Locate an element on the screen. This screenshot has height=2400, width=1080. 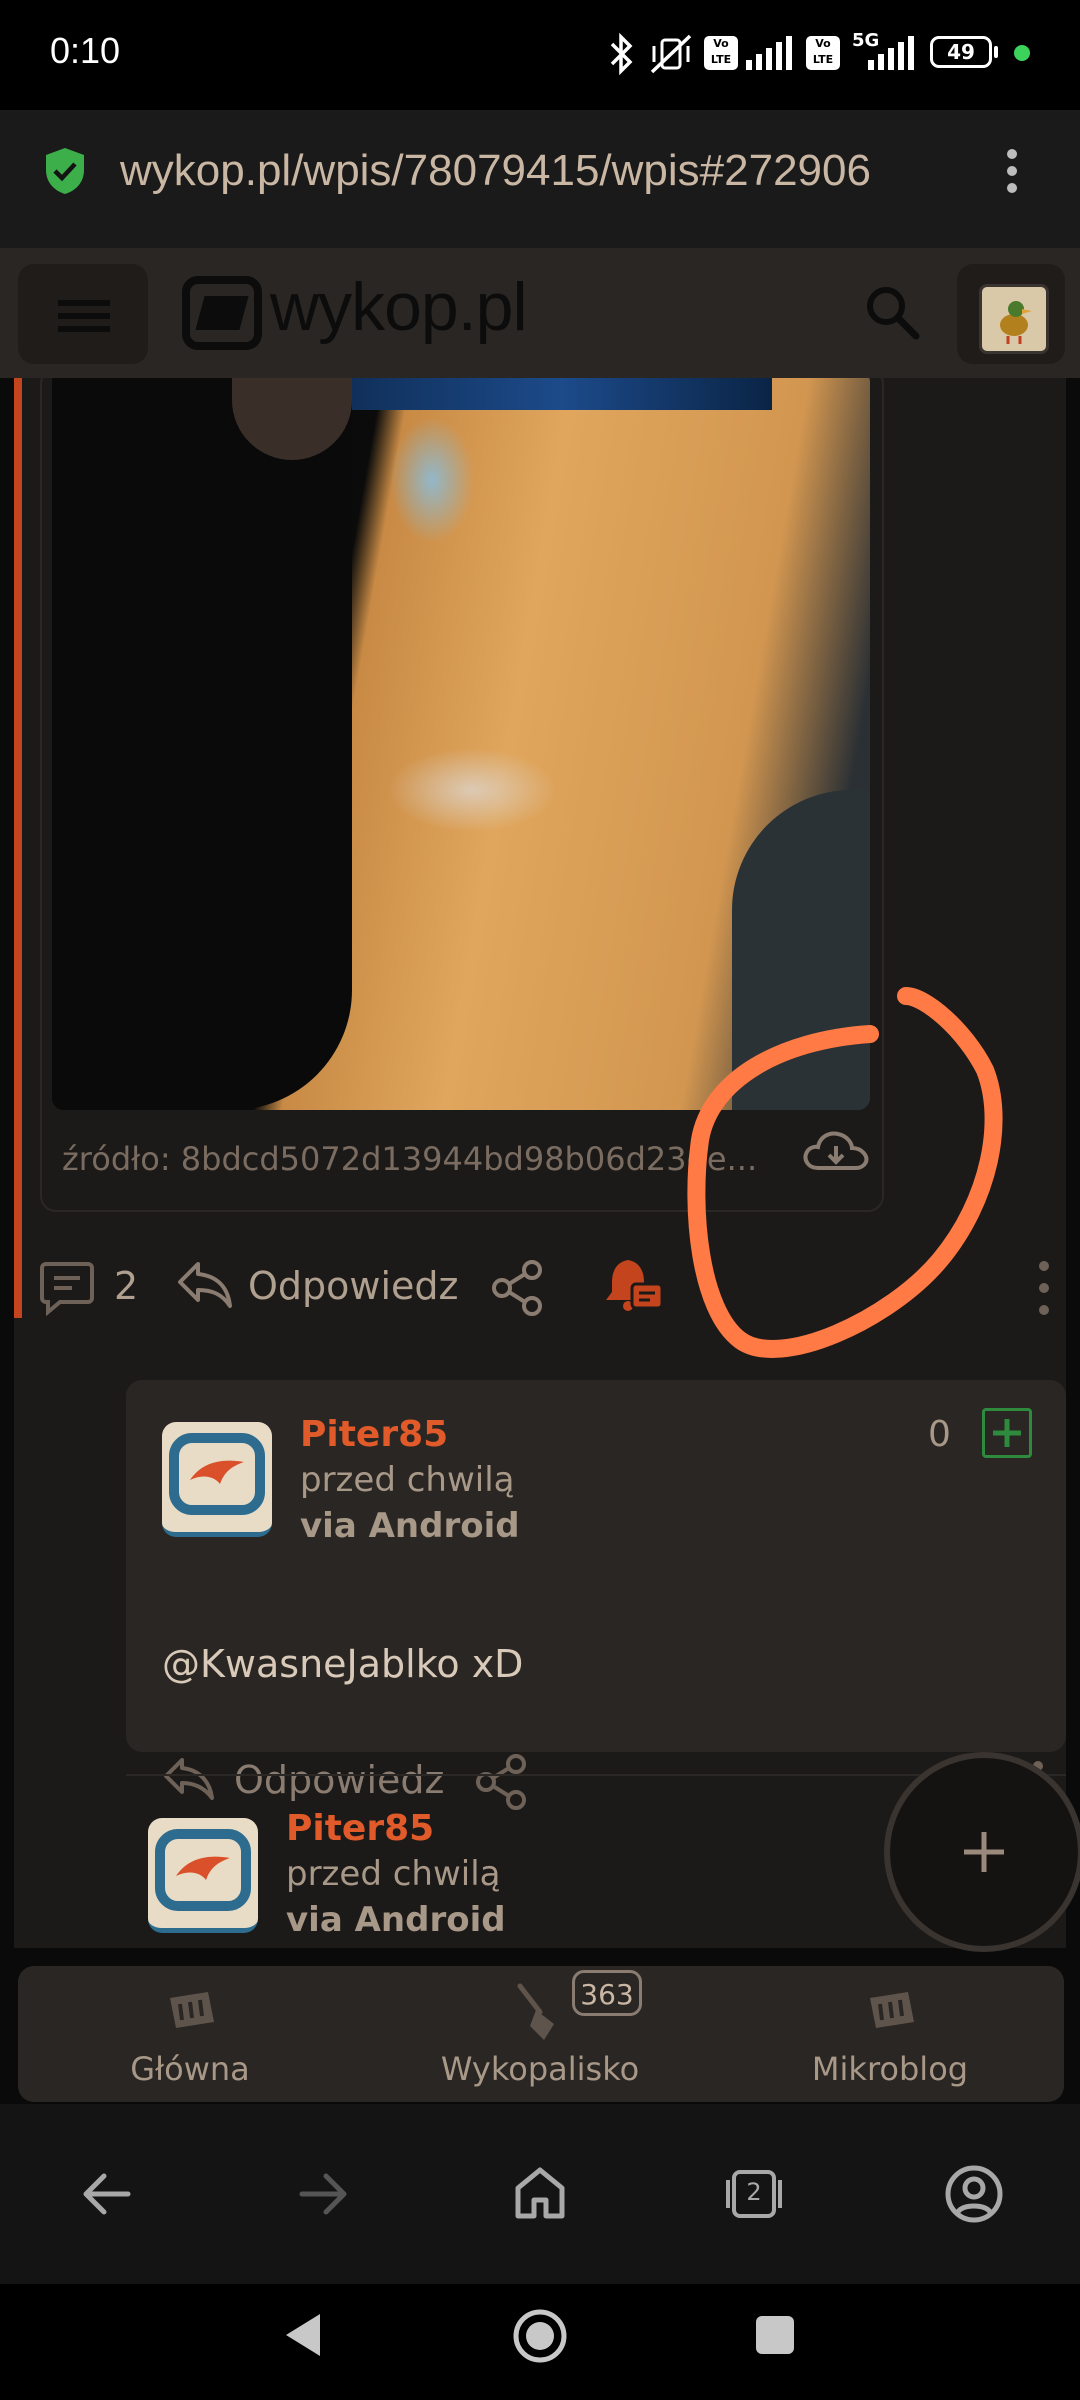
browser-menu-icon is located at coordinates (1012, 171).